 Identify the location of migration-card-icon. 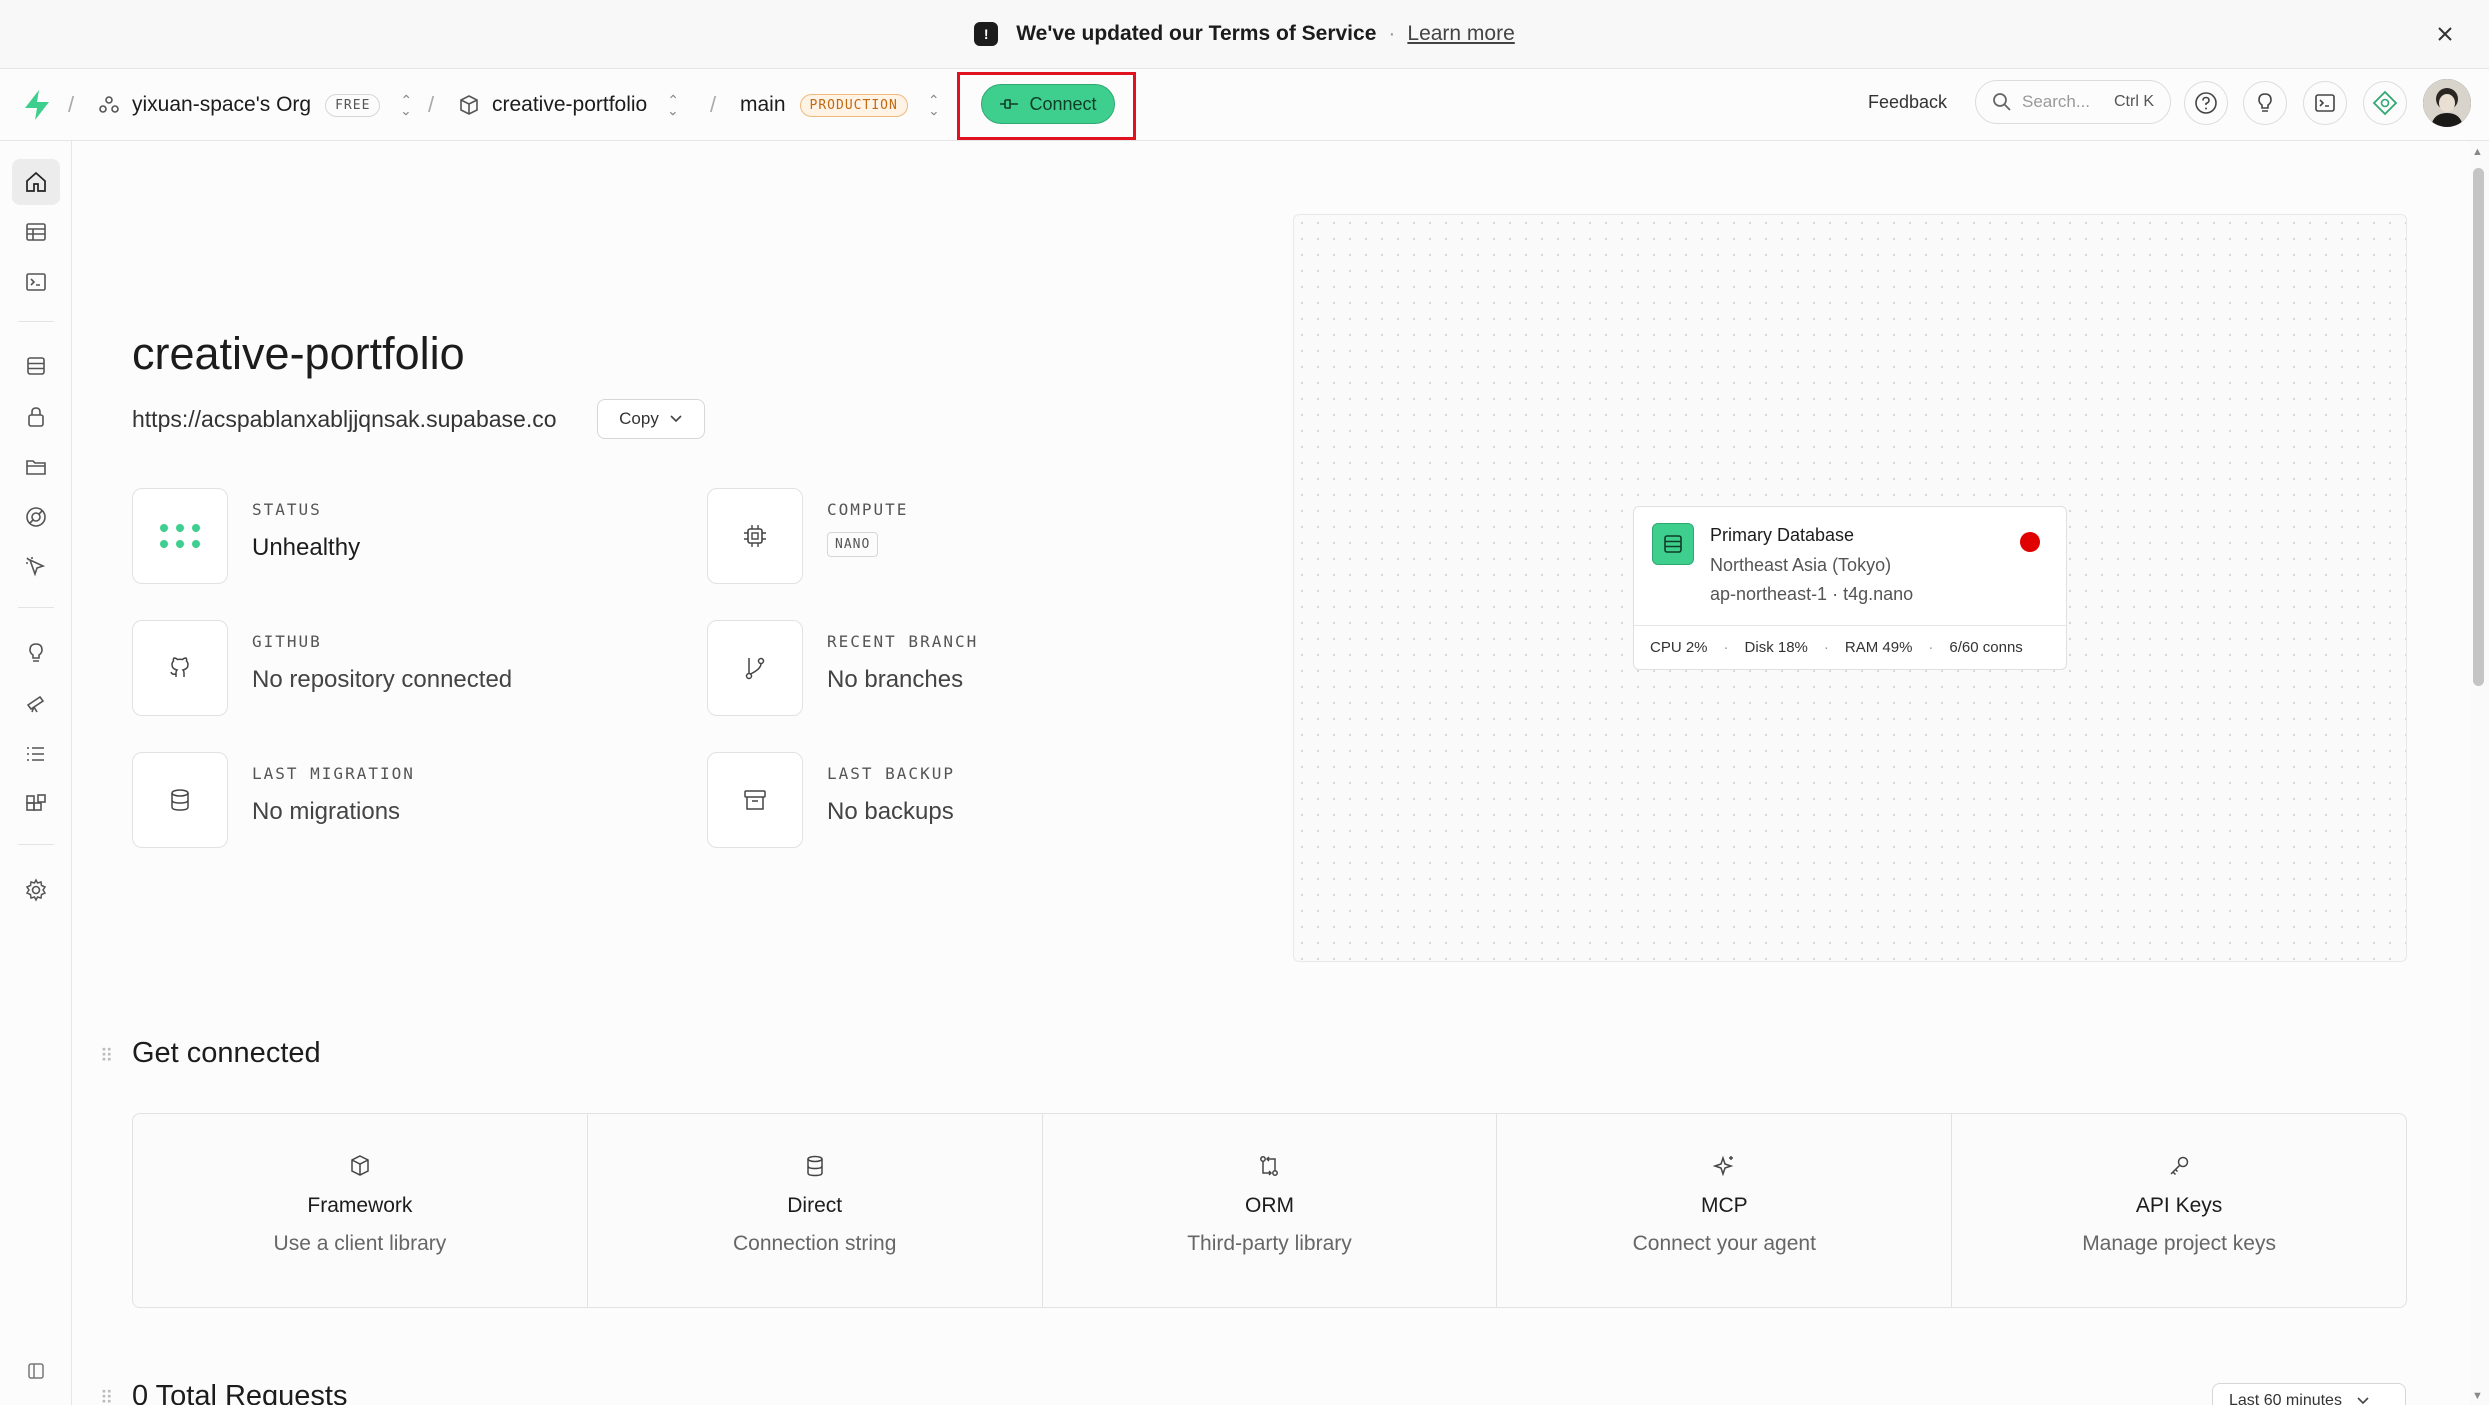
(180, 800).